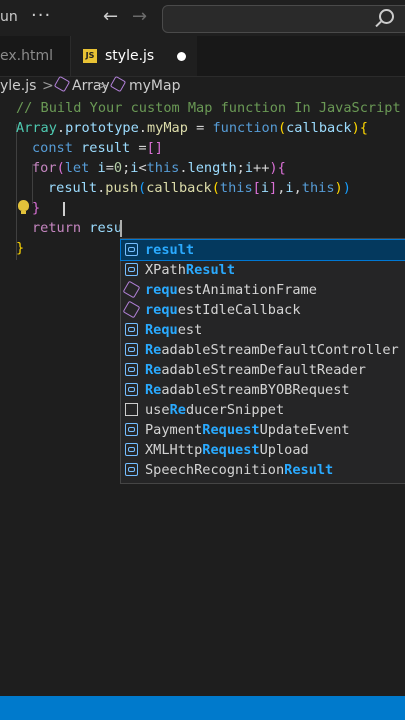 This screenshot has height=720, width=405. I want to click on search-icon, so click(386, 16).